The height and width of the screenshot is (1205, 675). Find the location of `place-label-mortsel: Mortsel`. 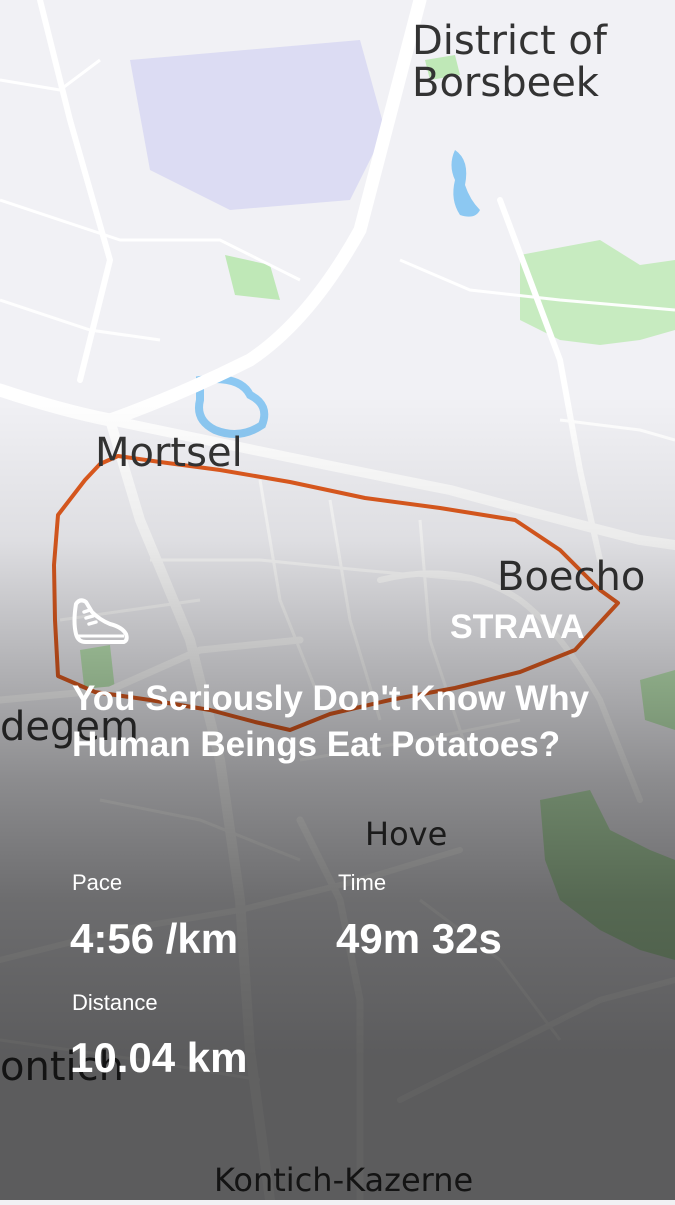

place-label-mortsel: Mortsel is located at coordinates (169, 453).